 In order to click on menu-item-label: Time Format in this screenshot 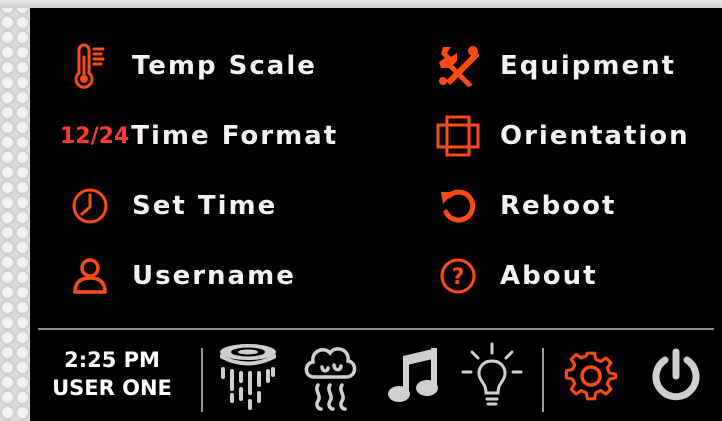, I will do `click(235, 136)`.